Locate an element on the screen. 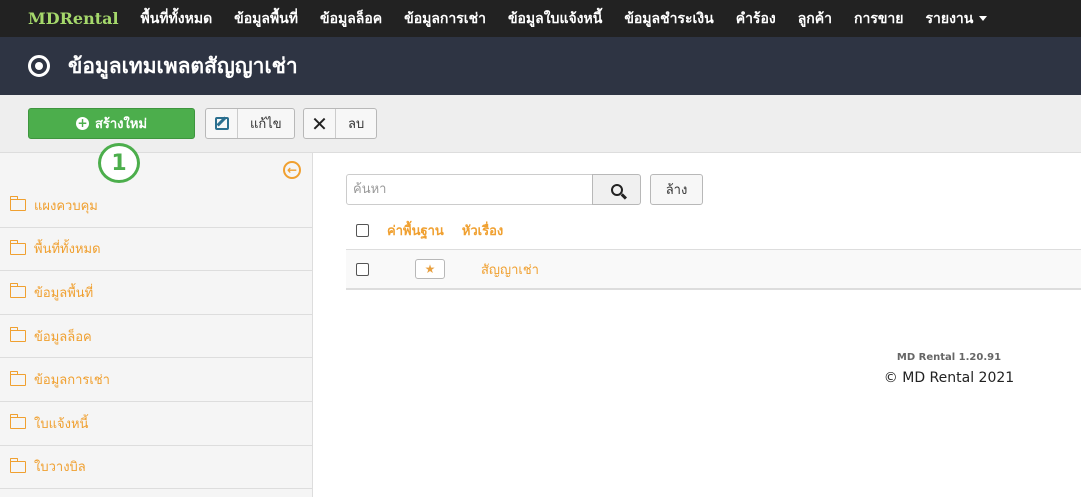 This screenshot has width=1081, height=497. sidebar-item-lock-info: ข้อมูลล็อค is located at coordinates (156, 337).